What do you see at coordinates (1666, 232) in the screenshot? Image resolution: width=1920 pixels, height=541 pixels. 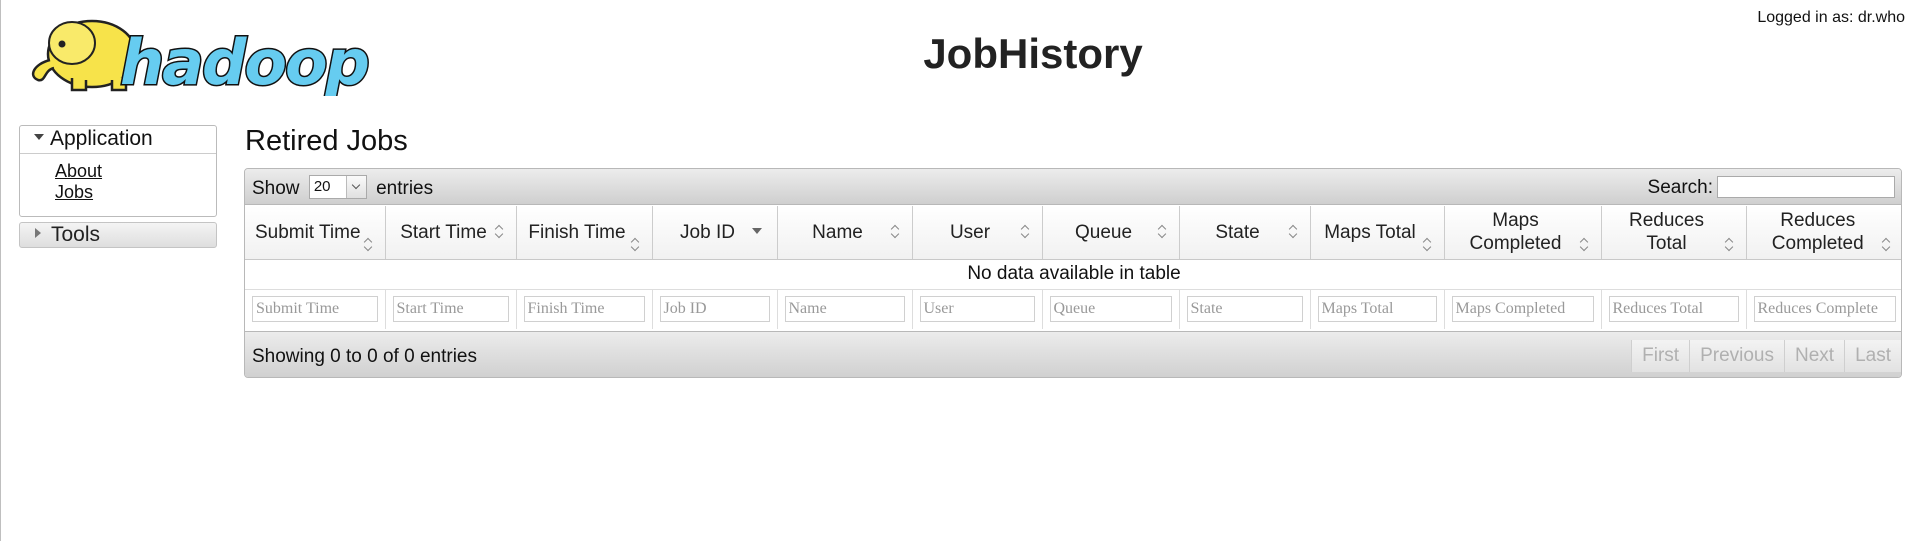 I see `column-header-label: Reduces Total` at bounding box center [1666, 232].